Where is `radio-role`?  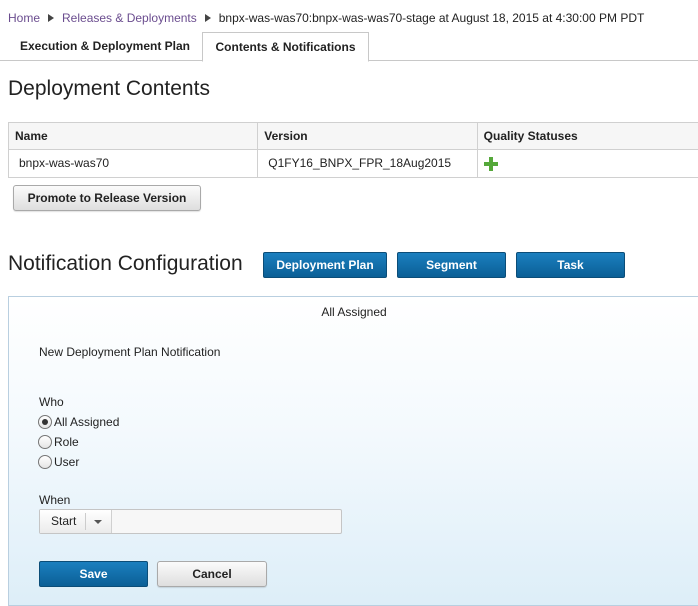 radio-role is located at coordinates (45, 442).